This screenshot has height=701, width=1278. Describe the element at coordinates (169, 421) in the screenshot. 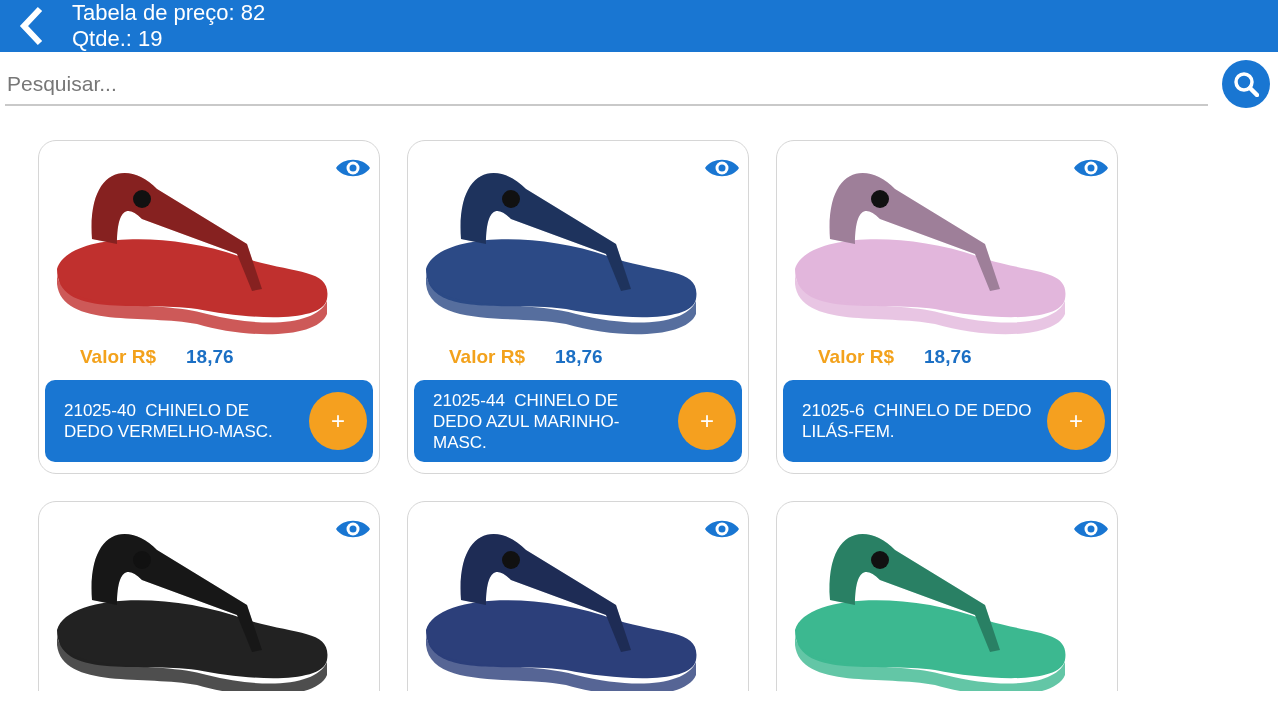

I see `product-name: 21025-40 CHINELO DE DEDO VERMELHO-MASC.` at that location.